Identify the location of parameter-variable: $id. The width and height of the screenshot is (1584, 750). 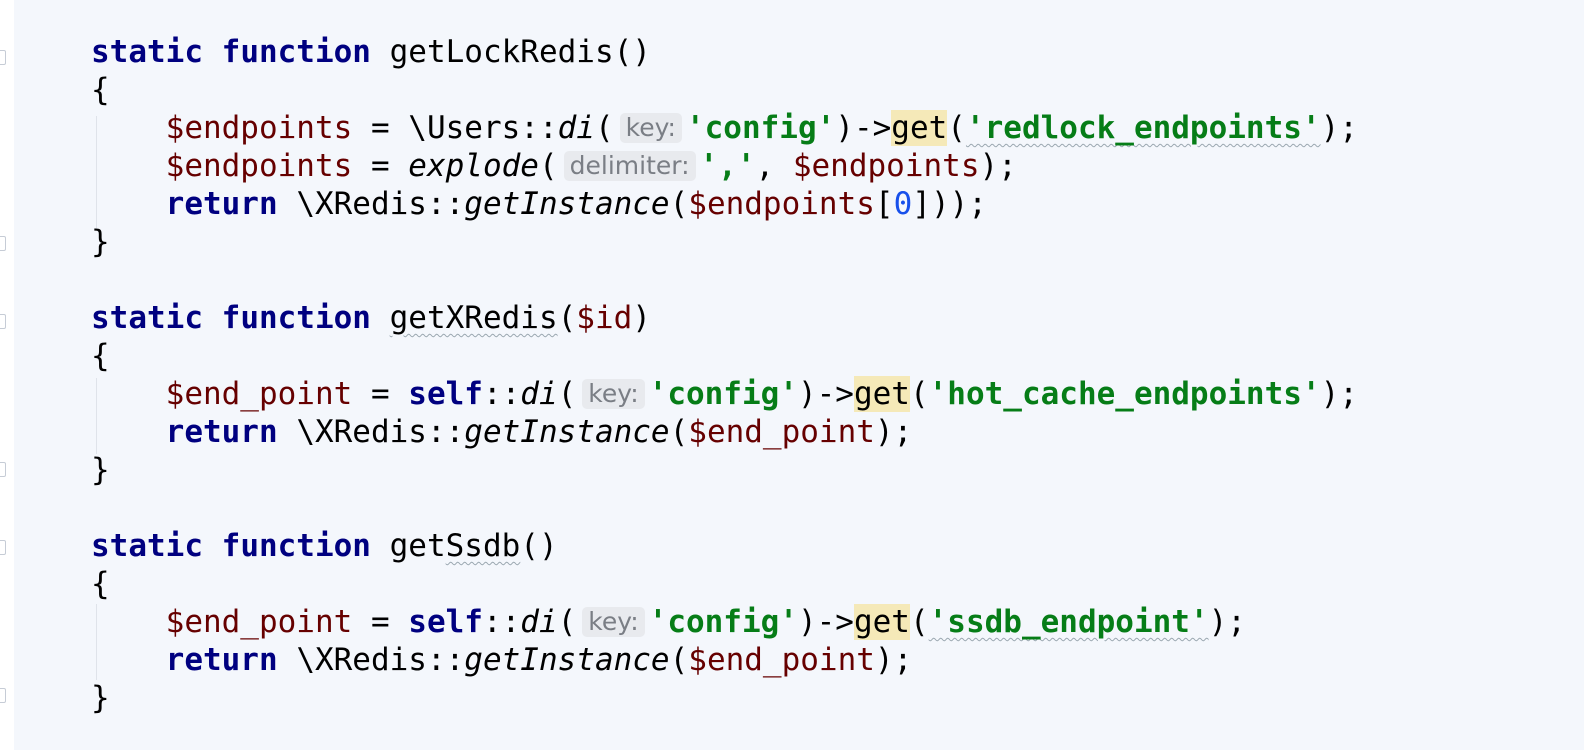
(604, 318).